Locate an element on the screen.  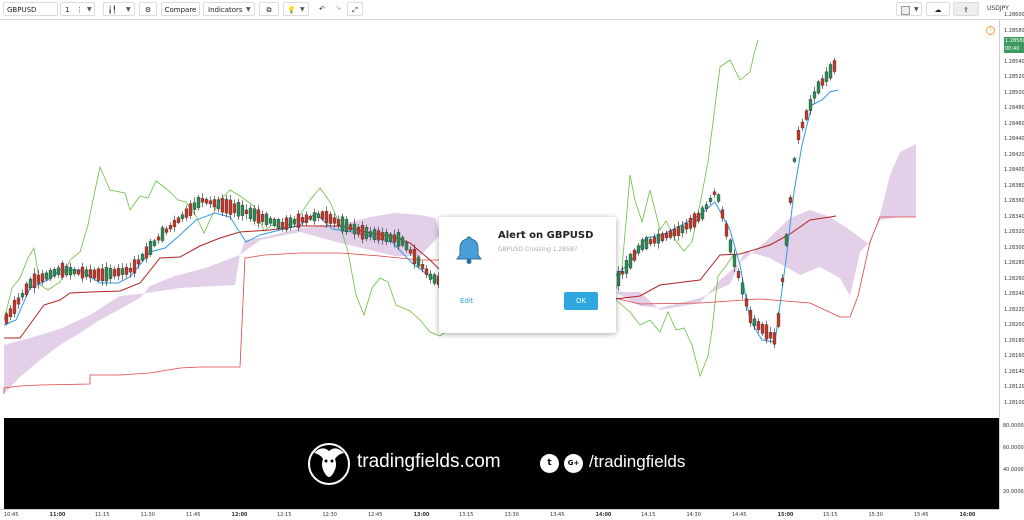
price-tick-label: 1.28200 is located at coordinates (1014, 325).